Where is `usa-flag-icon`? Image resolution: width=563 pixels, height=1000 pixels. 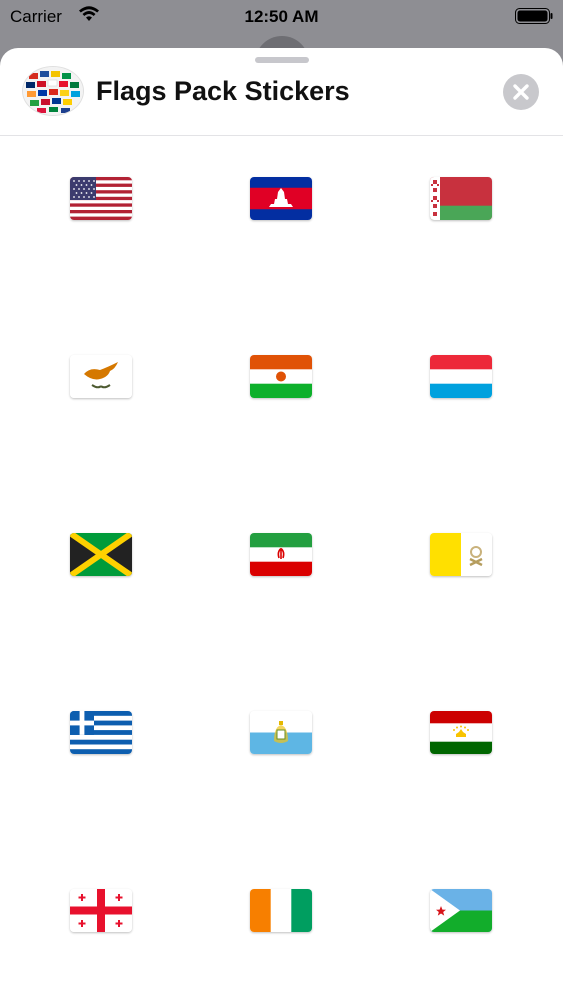 usa-flag-icon is located at coordinates (101, 198).